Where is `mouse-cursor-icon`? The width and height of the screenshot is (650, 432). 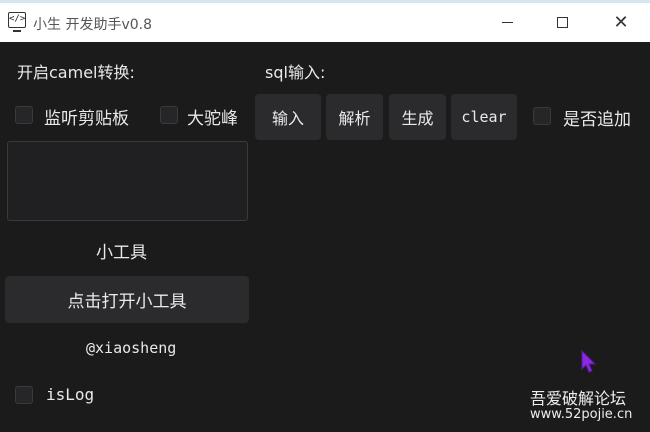 mouse-cursor-icon is located at coordinates (589, 361).